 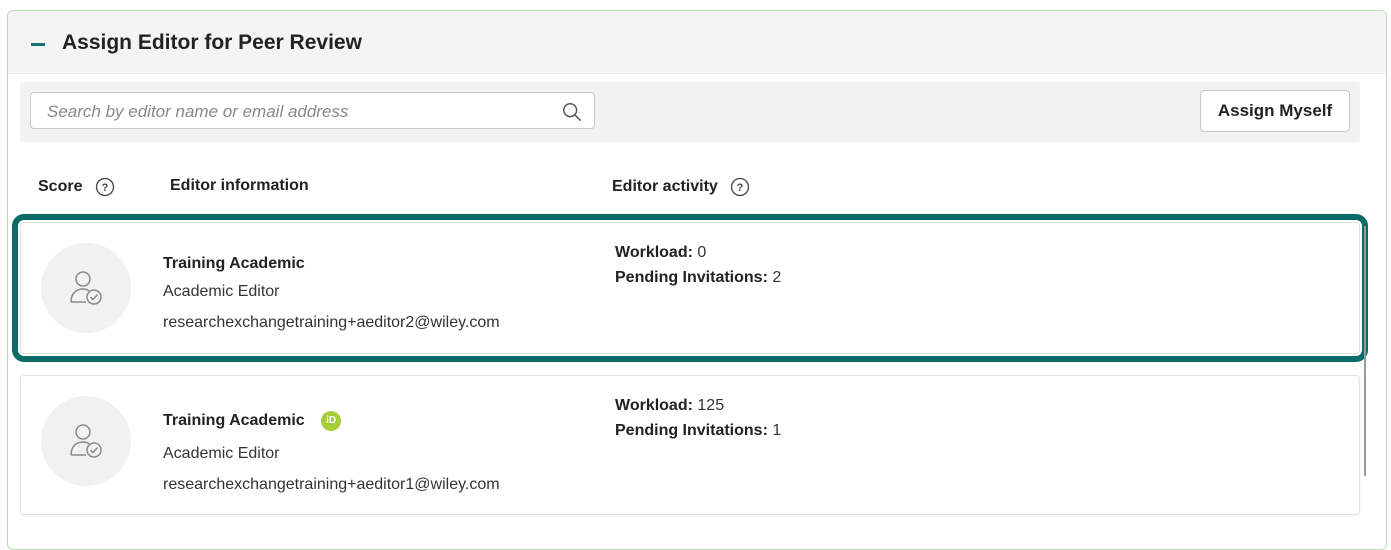 I want to click on score-label: Score, so click(x=60, y=187).